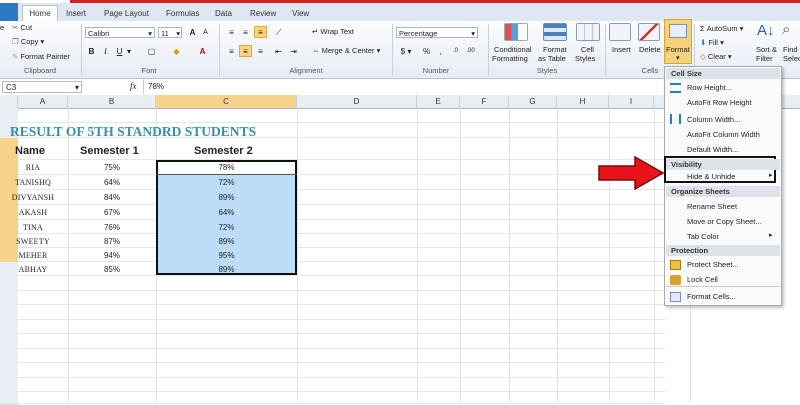  What do you see at coordinates (583, 101) in the screenshot?
I see `column-header-h: H` at bounding box center [583, 101].